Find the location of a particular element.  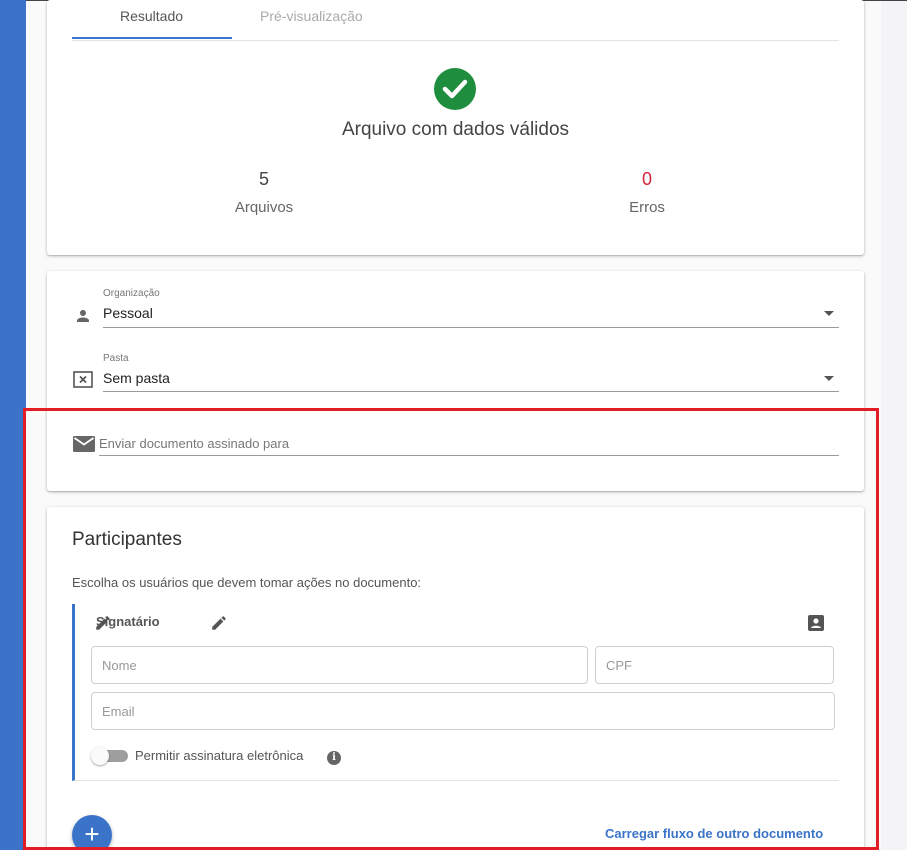

email-input is located at coordinates (463, 711).